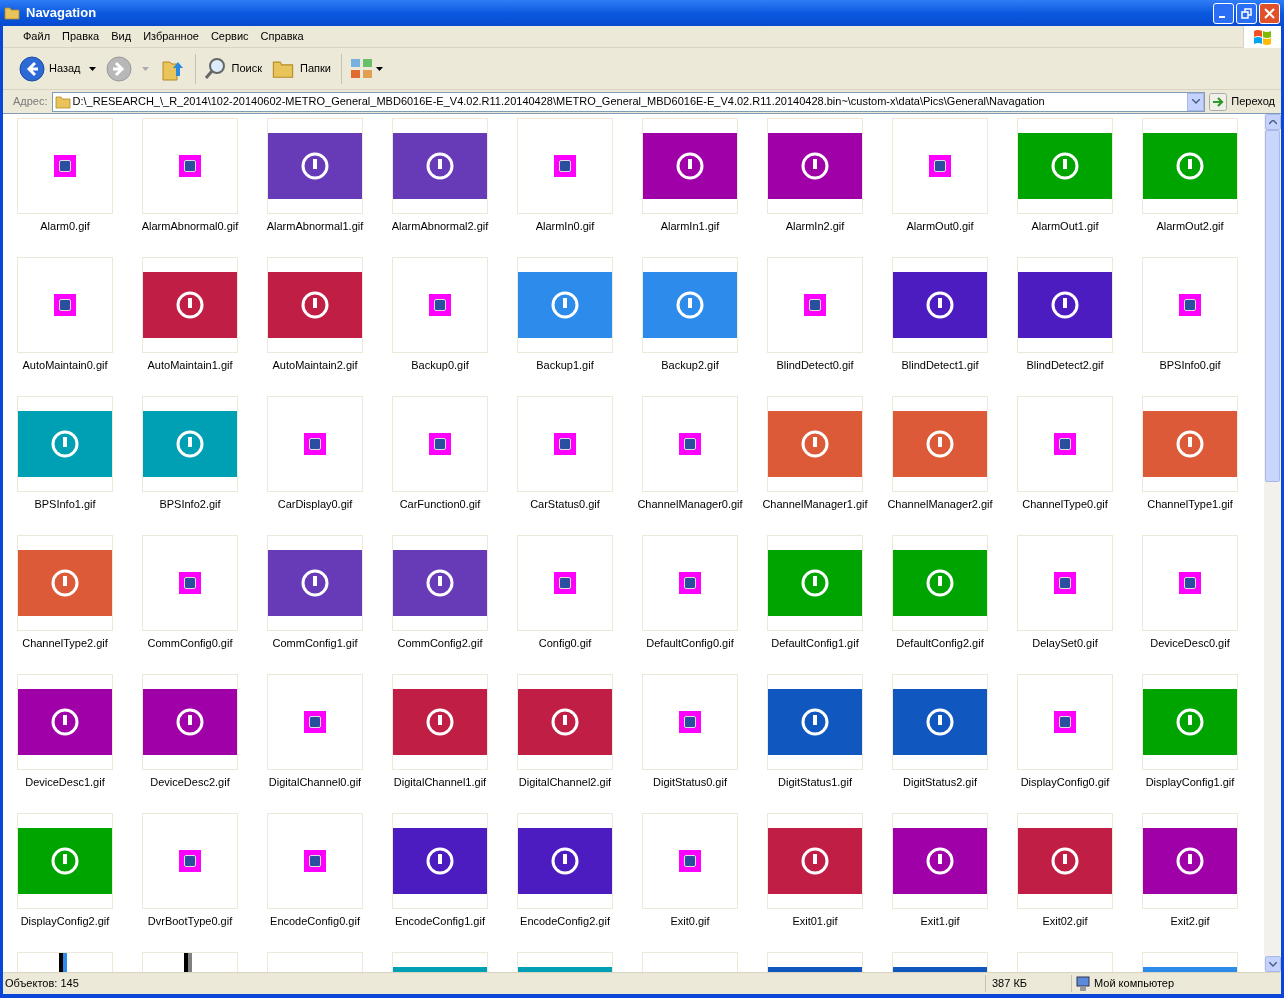 This screenshot has width=1284, height=998. Describe the element at coordinates (65, 504) in the screenshot. I see `file-name: BPSInfo1.gif` at that location.